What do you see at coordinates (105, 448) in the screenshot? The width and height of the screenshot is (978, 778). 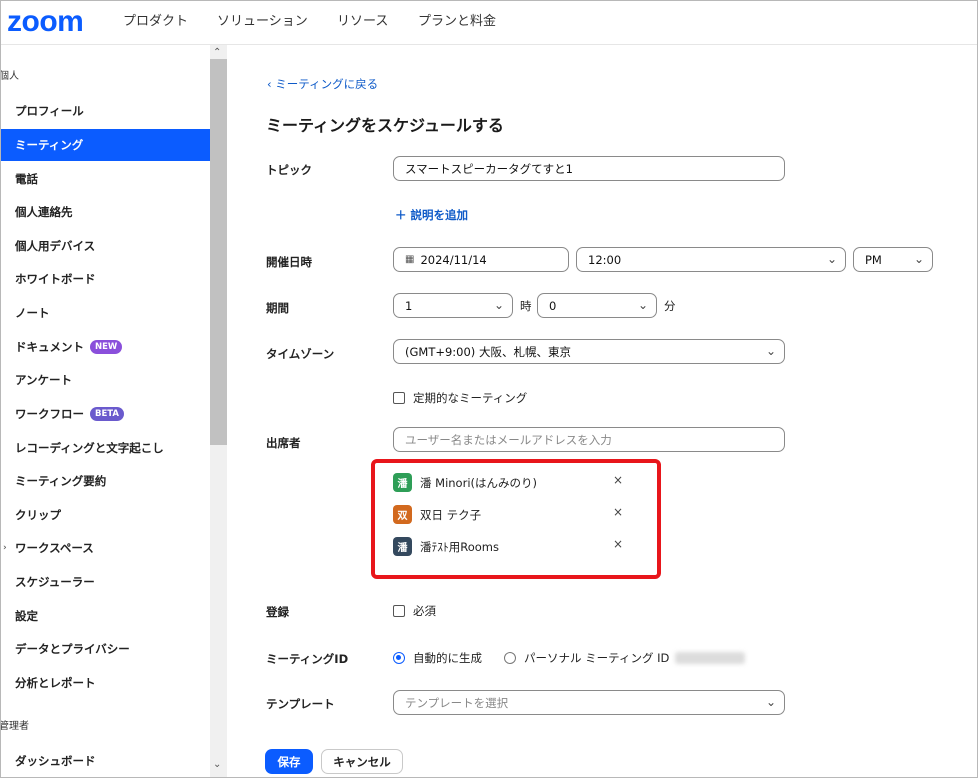 I see `sidebar-item-recordings: レコーディングと文字起こし` at bounding box center [105, 448].